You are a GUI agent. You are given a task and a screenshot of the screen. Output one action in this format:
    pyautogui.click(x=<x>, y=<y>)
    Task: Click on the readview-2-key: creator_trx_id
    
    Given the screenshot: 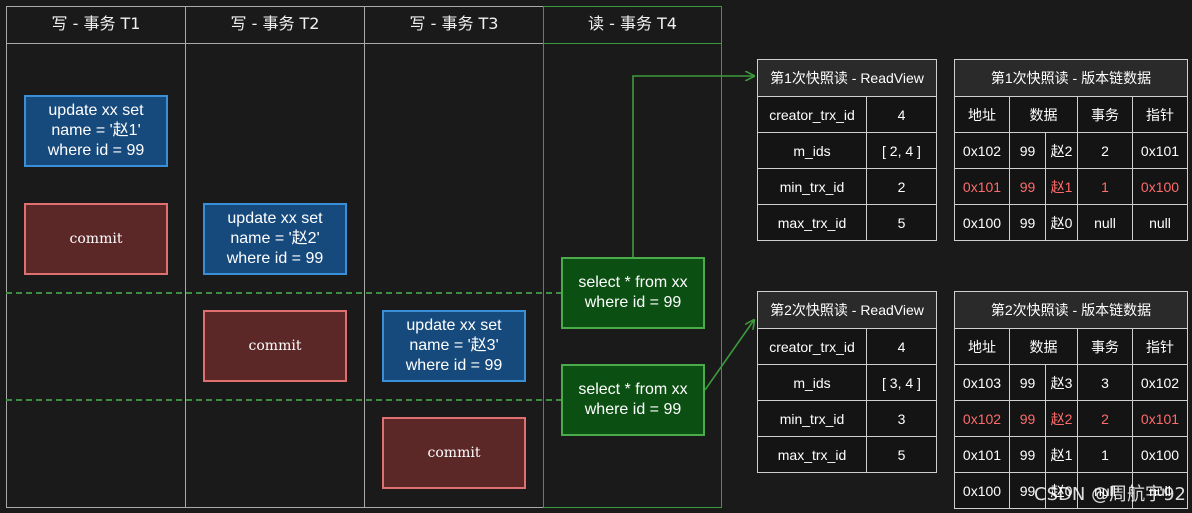 What is the action you would take?
    pyautogui.click(x=812, y=346)
    